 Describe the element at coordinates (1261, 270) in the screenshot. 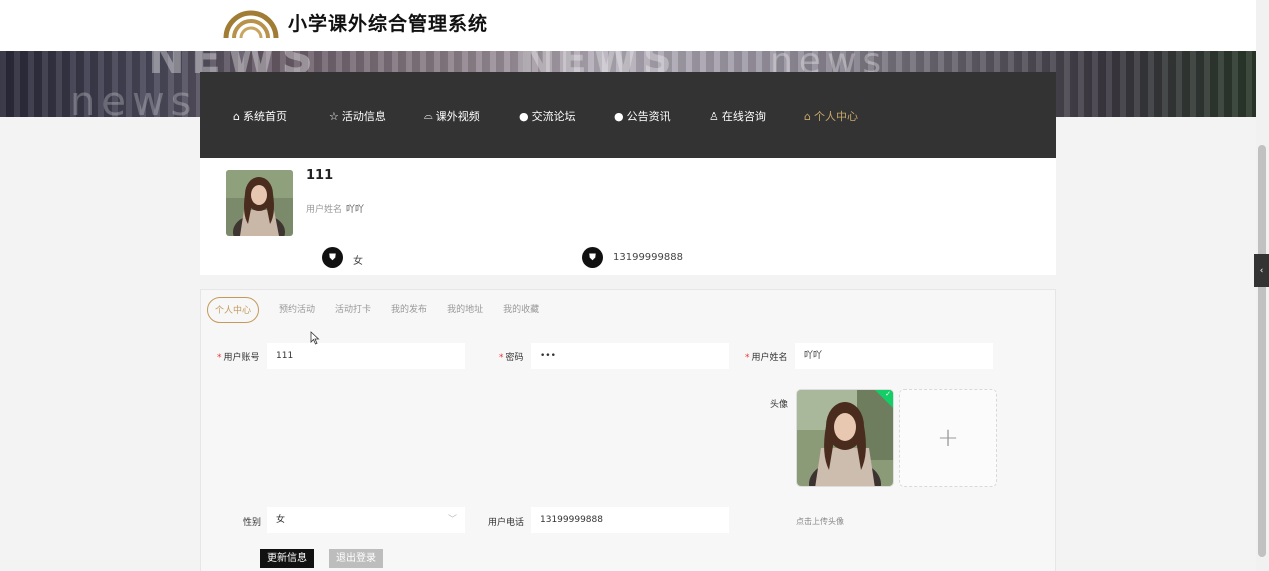

I see `chevron-left-icon: ‹` at that location.